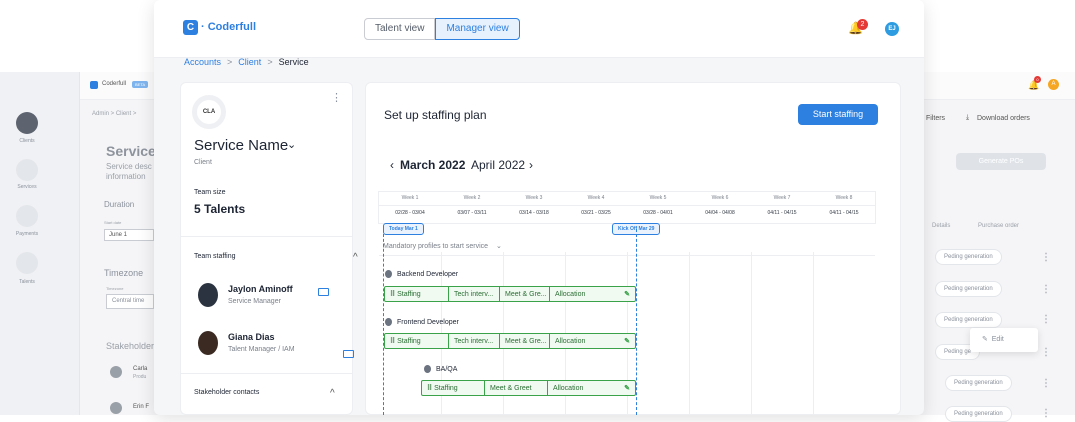 The image size is (1075, 422). I want to click on team-staffing-label: Team staffing, so click(215, 256).